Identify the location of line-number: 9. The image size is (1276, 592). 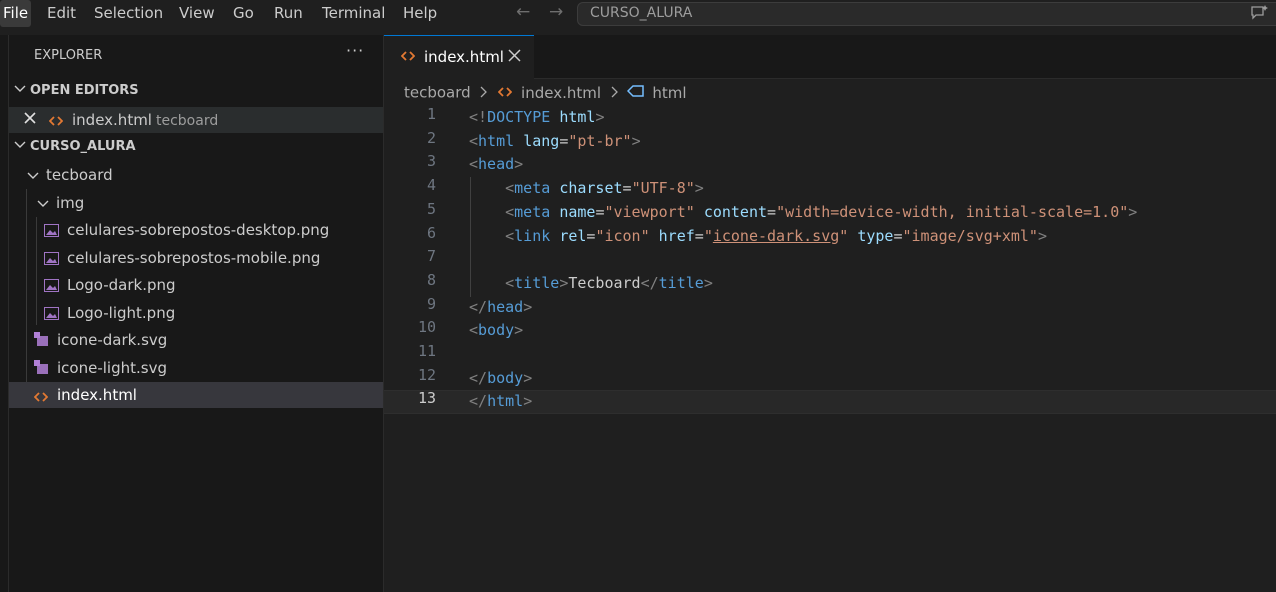
(431, 303).